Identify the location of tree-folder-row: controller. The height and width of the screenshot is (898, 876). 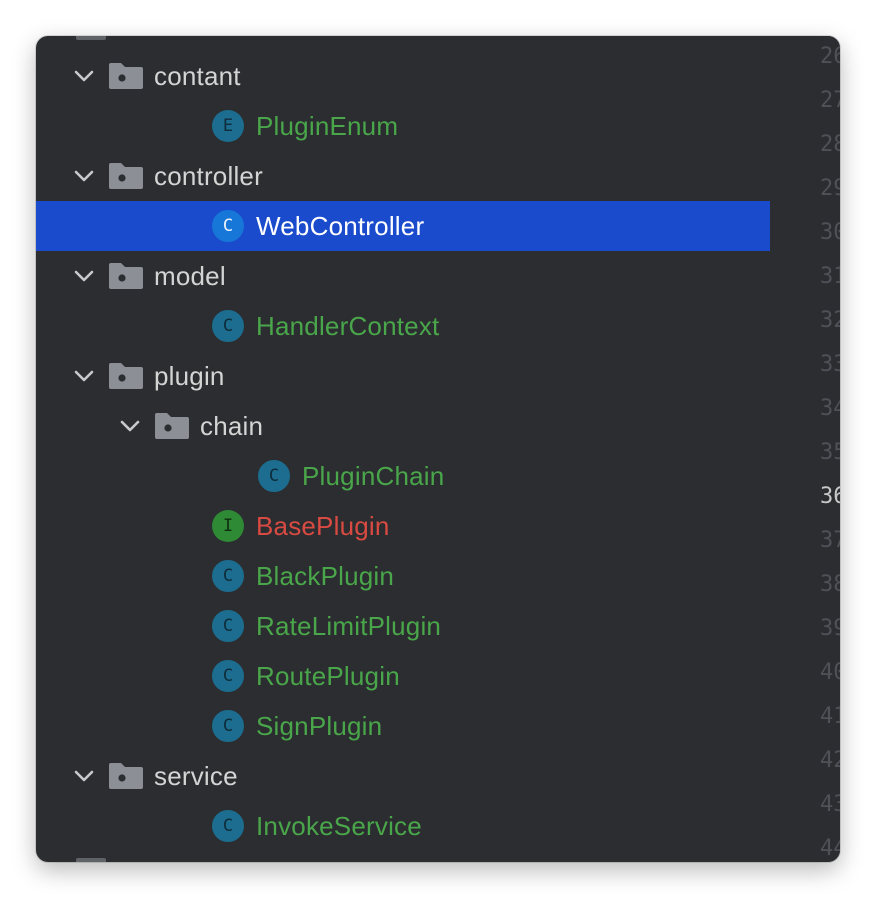
(403, 176).